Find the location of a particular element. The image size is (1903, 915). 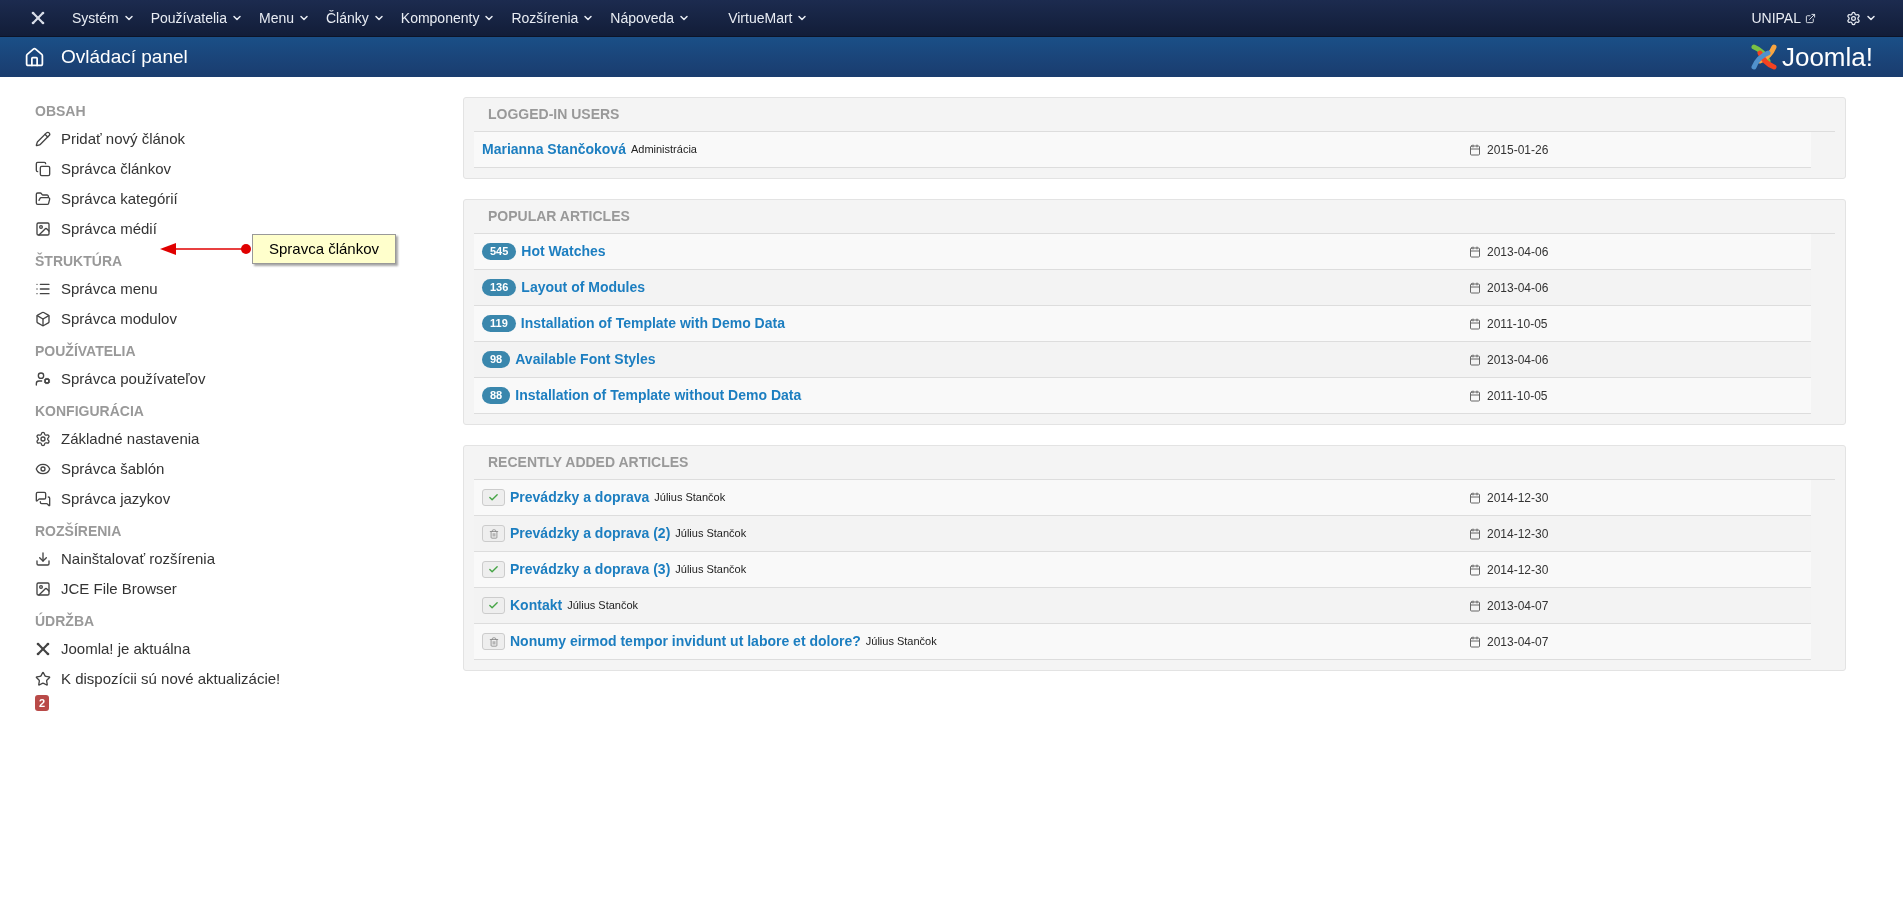

user-role: Administrácia is located at coordinates (663, 150).